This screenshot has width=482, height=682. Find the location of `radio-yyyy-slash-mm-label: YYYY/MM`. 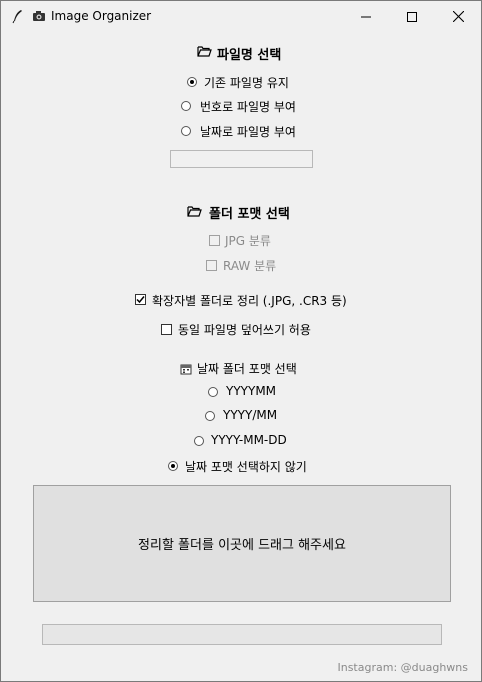

radio-yyyy-slash-mm-label: YYYY/MM is located at coordinates (250, 415).